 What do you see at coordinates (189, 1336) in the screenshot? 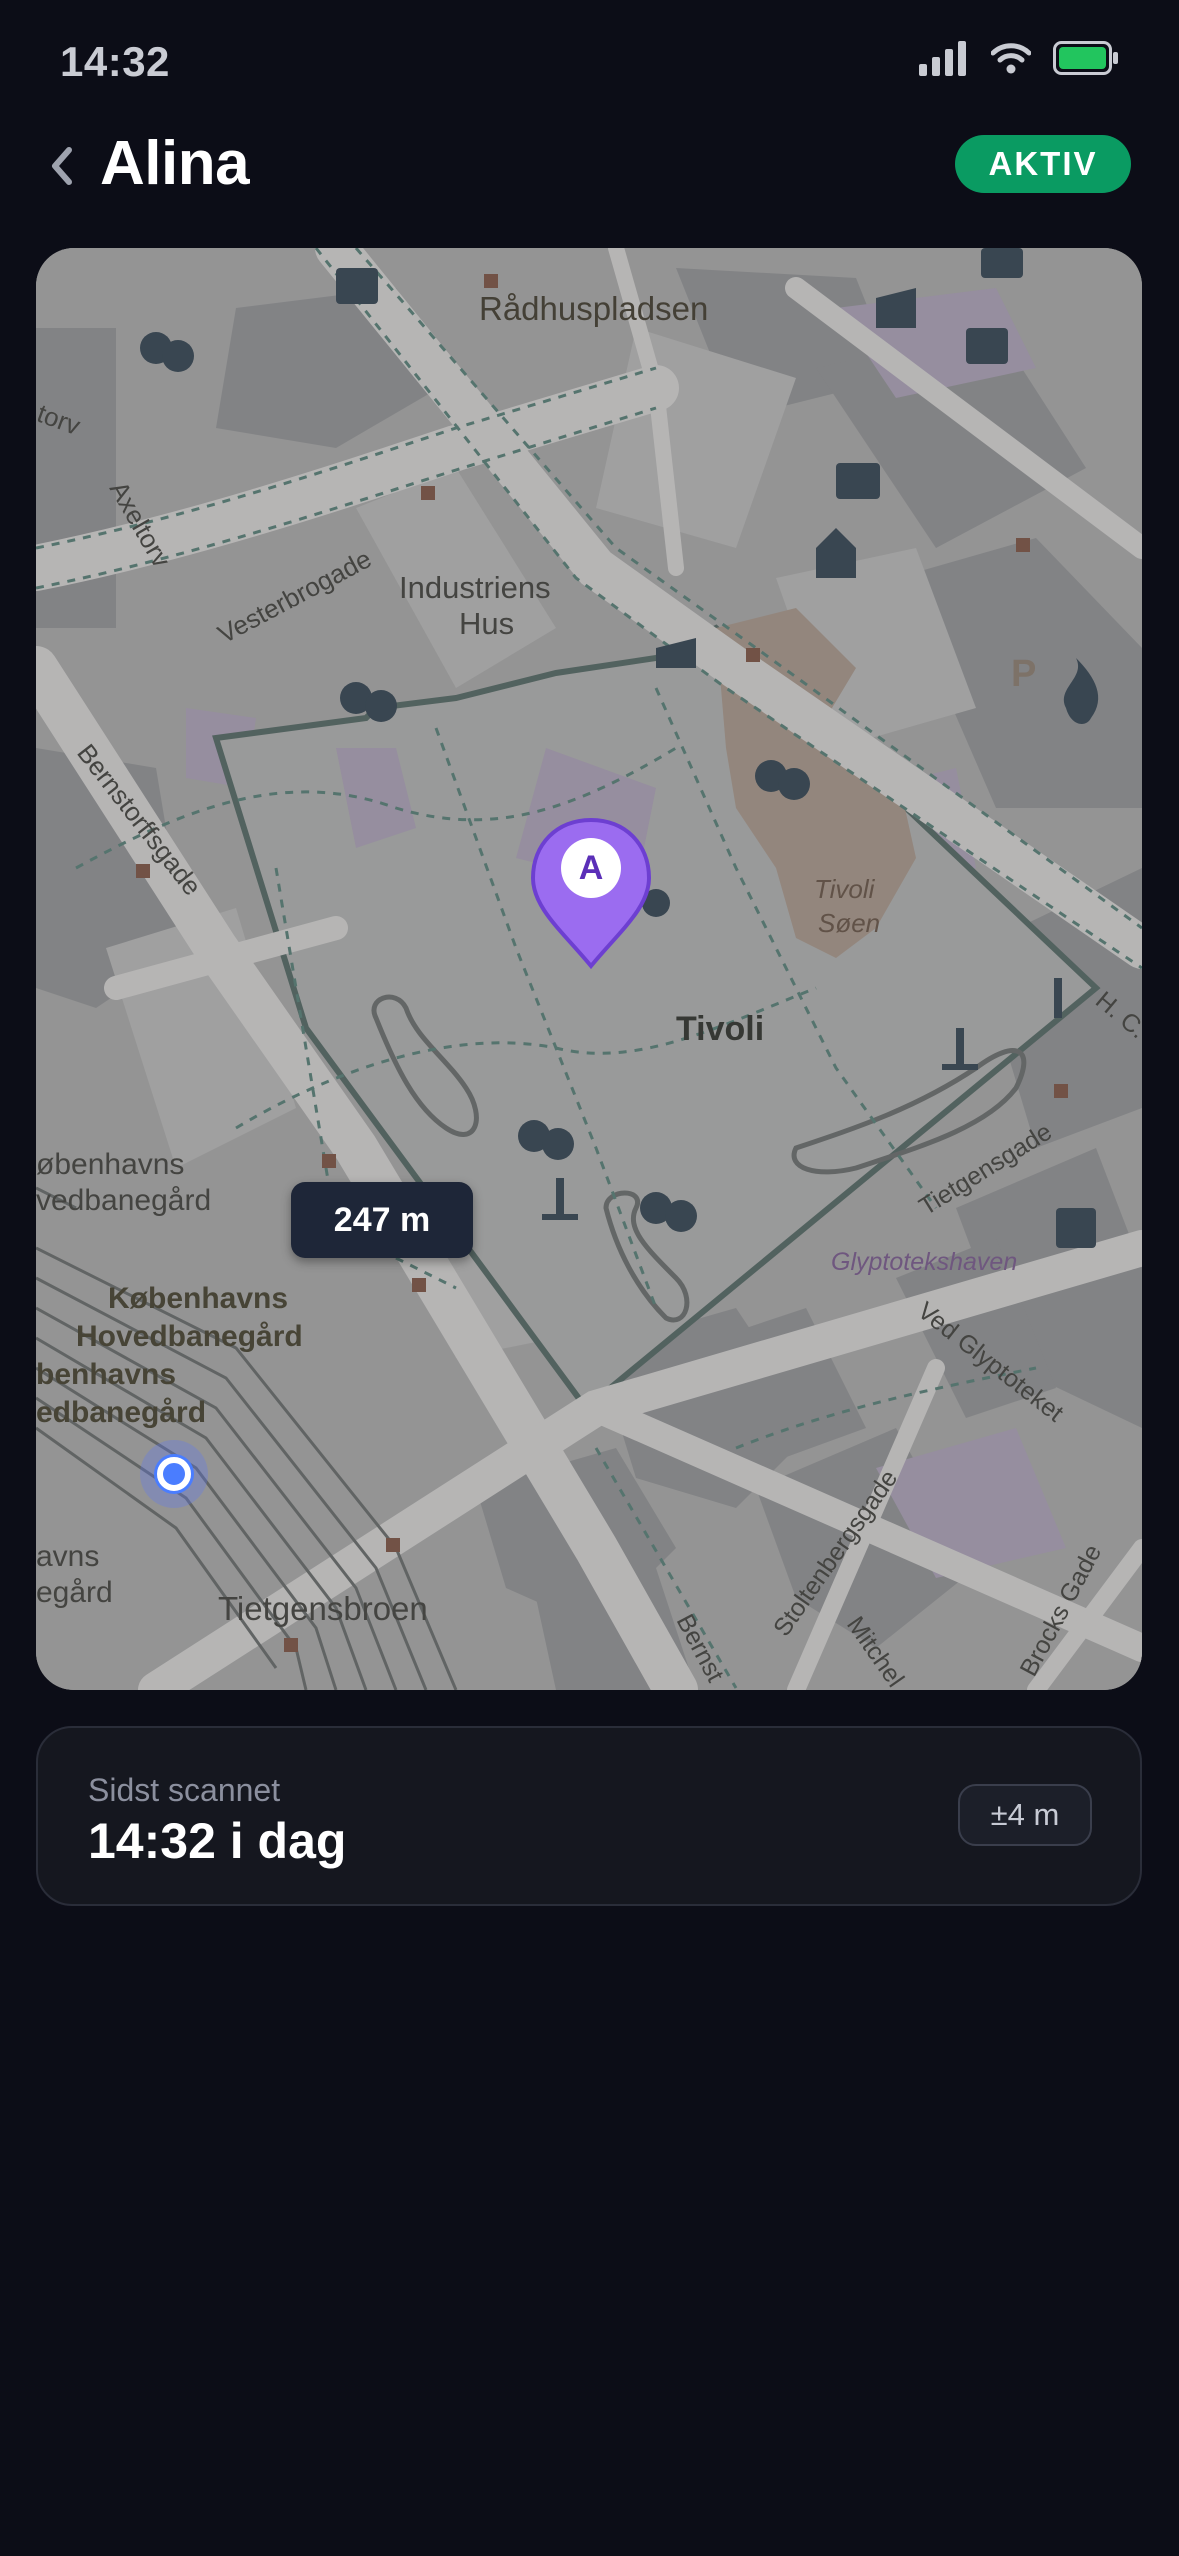
I see `svg-text: Hovedbanegård` at bounding box center [189, 1336].